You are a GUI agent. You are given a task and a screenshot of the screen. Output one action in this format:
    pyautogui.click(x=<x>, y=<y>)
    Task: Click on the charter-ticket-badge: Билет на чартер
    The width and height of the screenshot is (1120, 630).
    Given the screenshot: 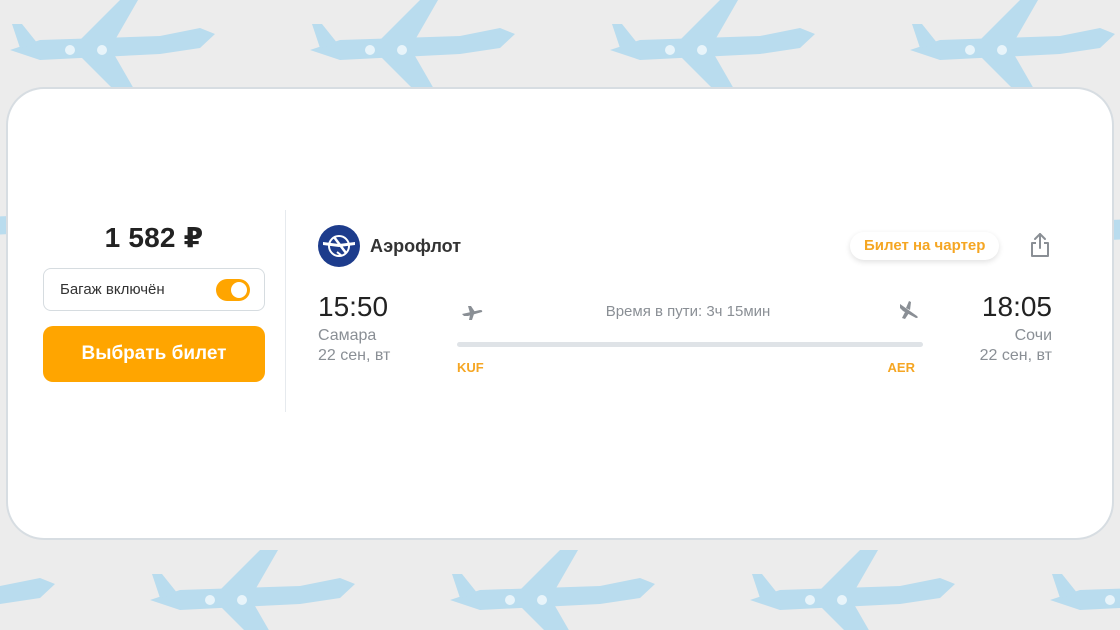 What is the action you would take?
    pyautogui.click(x=925, y=246)
    